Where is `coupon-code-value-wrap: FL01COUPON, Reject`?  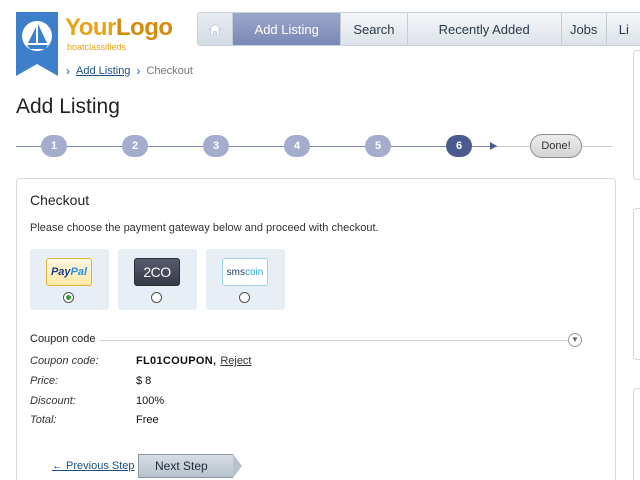
coupon-code-value-wrap: FL01COUPON, Reject is located at coordinates (194, 361).